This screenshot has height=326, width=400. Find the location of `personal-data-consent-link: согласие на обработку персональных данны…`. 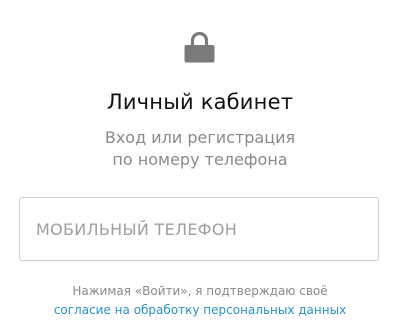

personal-data-consent-link: согласие на обработку персональных данны… is located at coordinates (200, 310).